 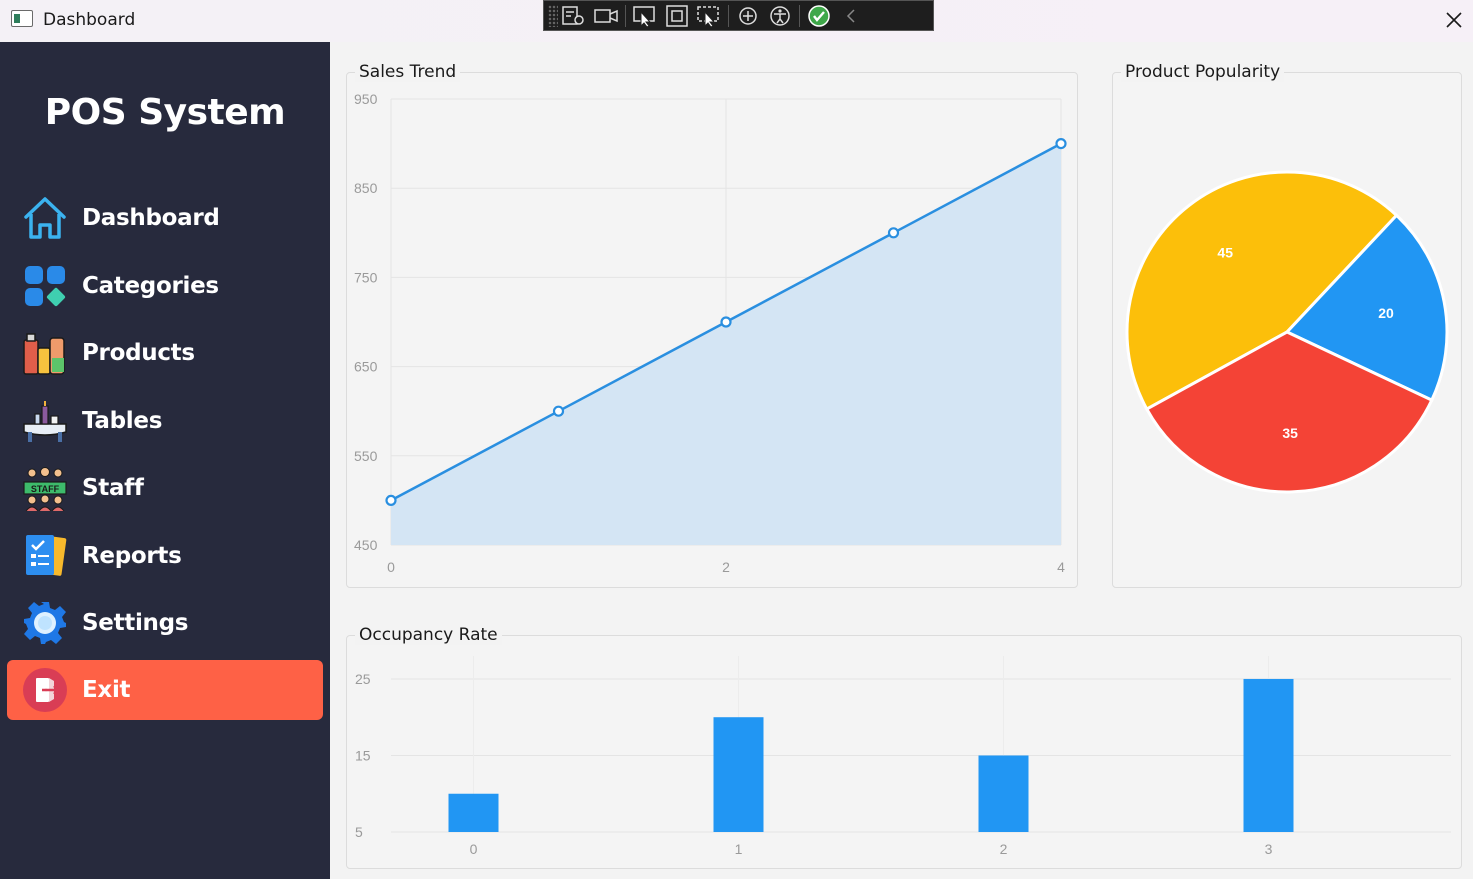 What do you see at coordinates (122, 421) in the screenshot?
I see `sidebar-item-label: Tables` at bounding box center [122, 421].